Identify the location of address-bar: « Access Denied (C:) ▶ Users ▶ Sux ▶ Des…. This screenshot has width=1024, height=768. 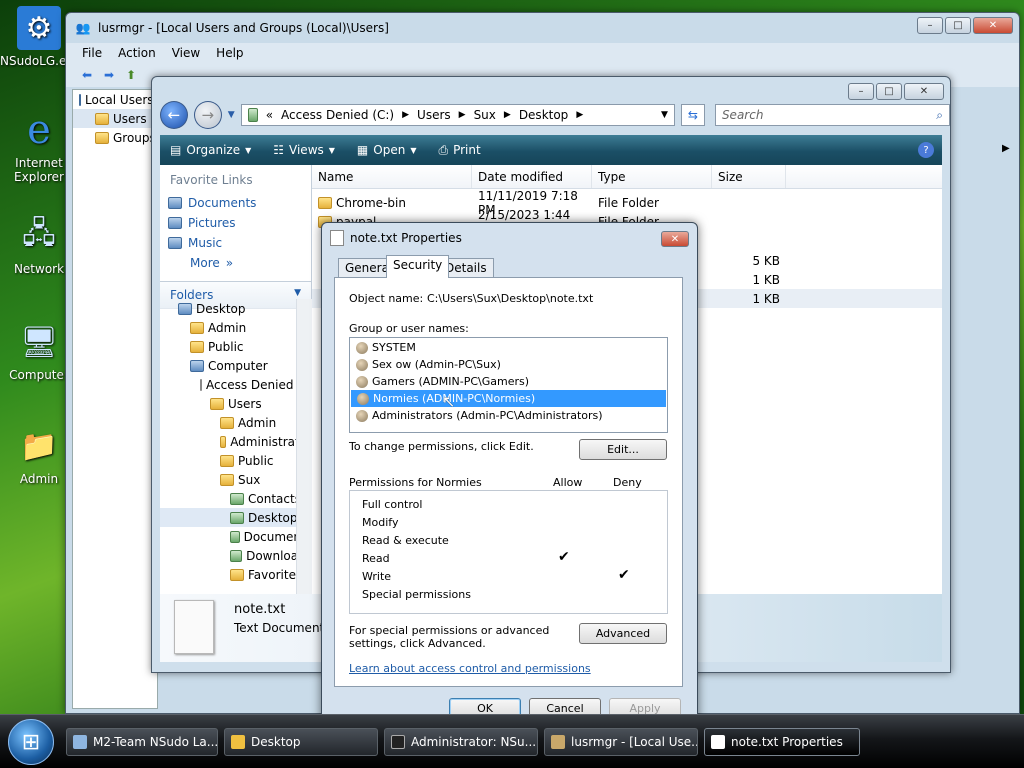
(457, 115).